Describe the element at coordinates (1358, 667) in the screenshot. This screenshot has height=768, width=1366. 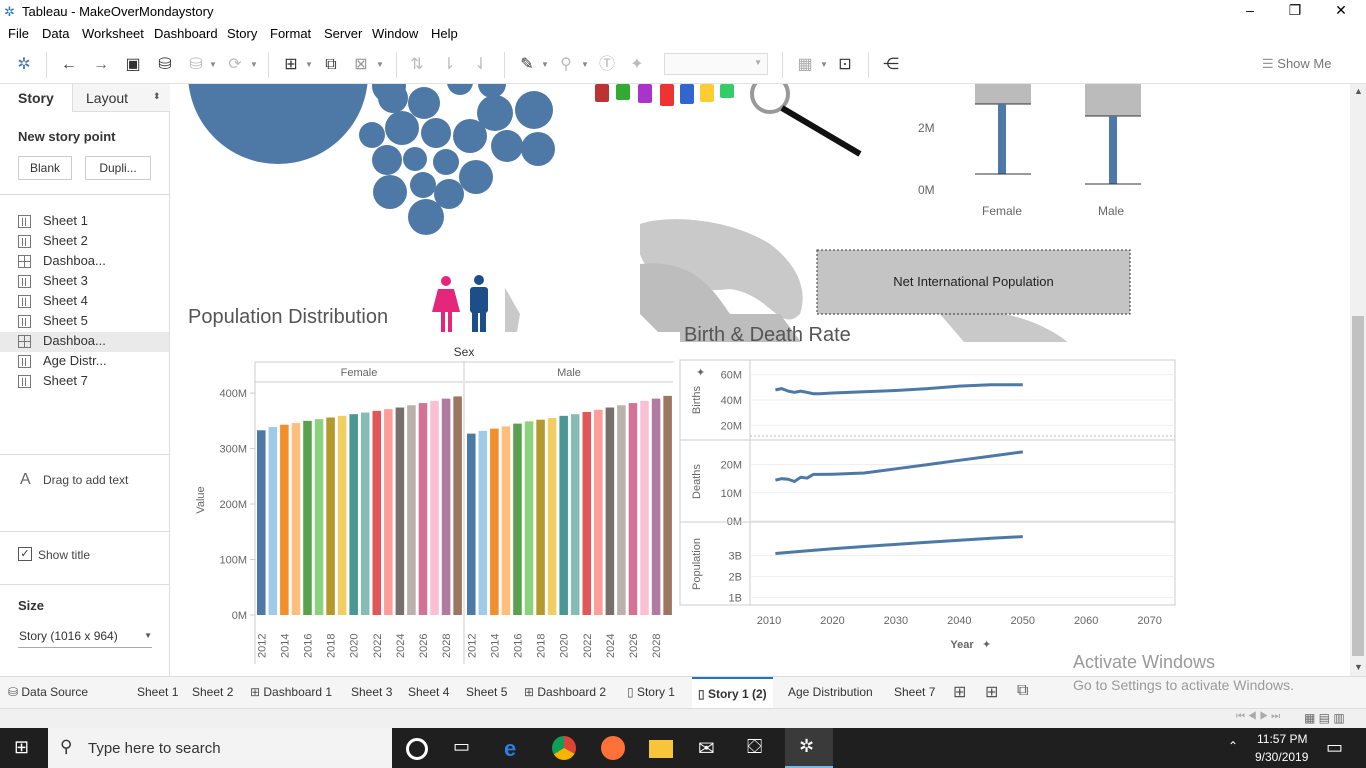
I see `scroll-down-icon: ▼` at that location.